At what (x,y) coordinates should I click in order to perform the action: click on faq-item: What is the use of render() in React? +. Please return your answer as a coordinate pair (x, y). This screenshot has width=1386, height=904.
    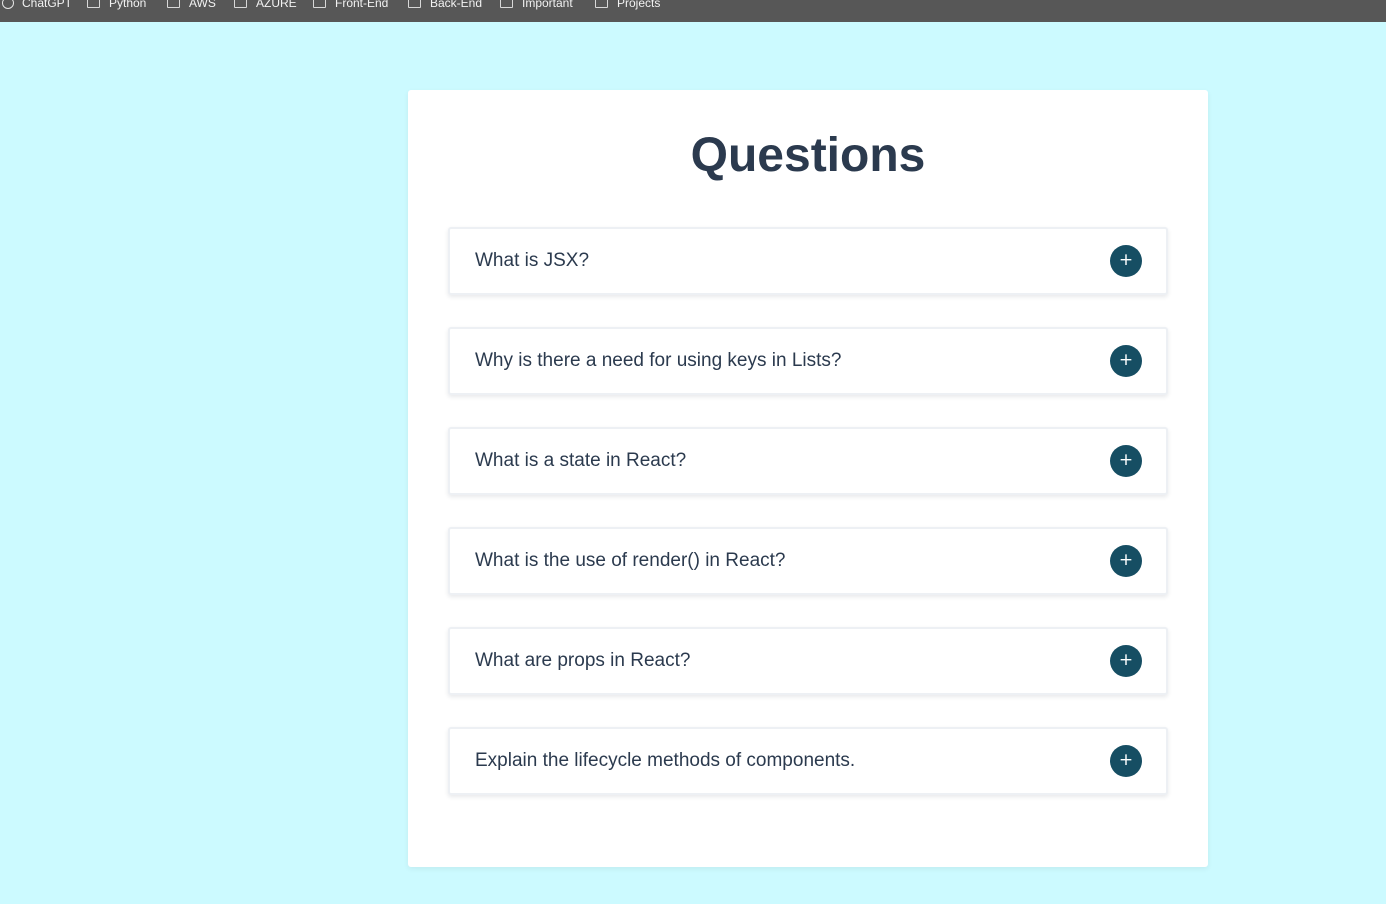
    Looking at the image, I should click on (808, 561).